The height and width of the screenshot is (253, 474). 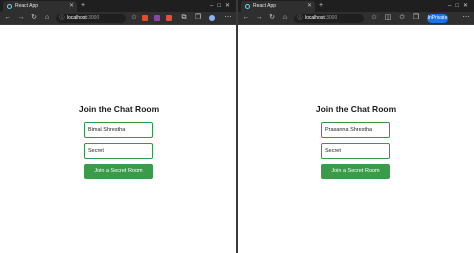 I want to click on favorites-icon: ✩, so click(x=402, y=18).